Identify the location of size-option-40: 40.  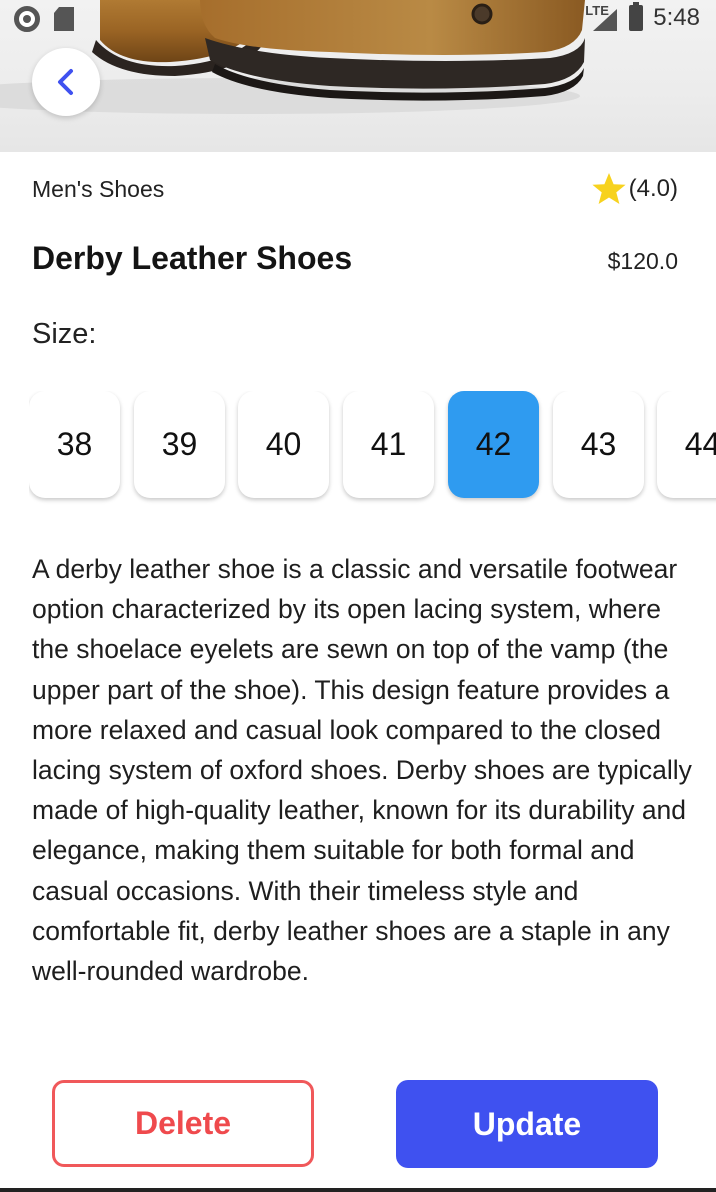
(283, 444).